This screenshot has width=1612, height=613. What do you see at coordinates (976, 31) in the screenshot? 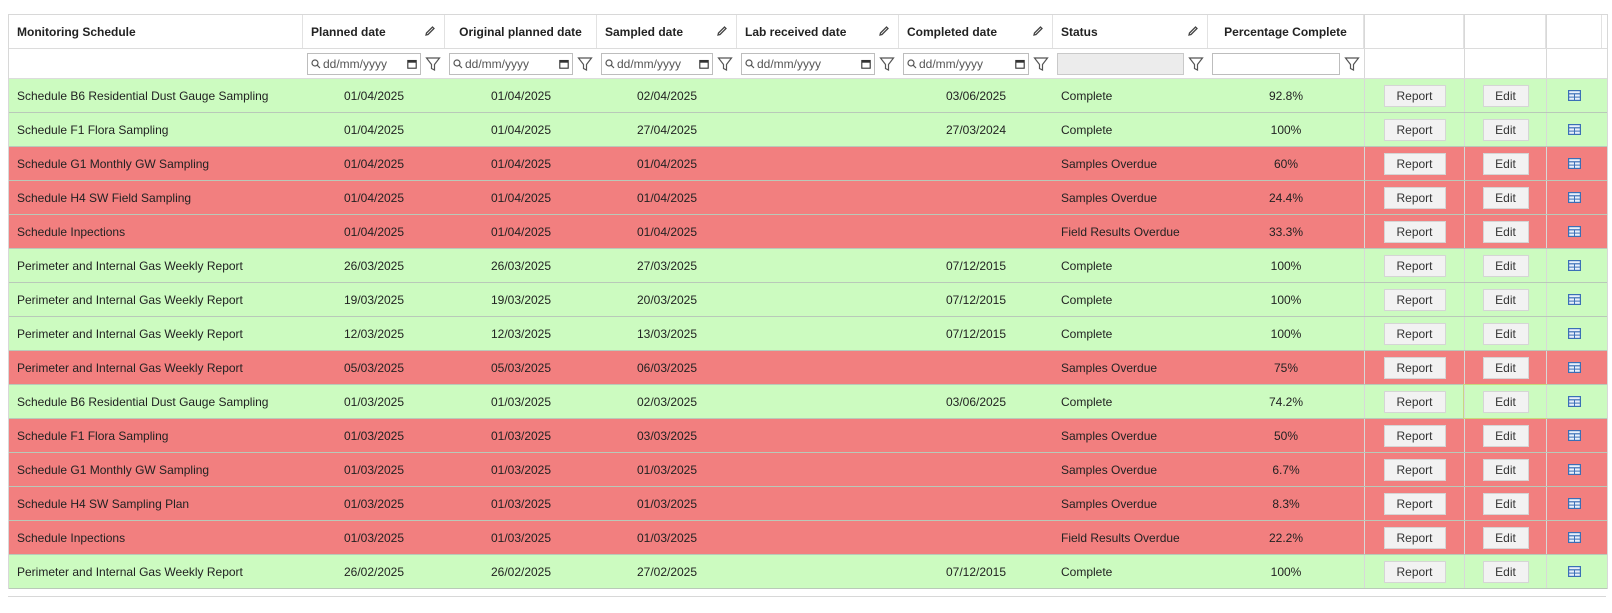
I see `col-header-completed-date: Completed date` at bounding box center [976, 31].